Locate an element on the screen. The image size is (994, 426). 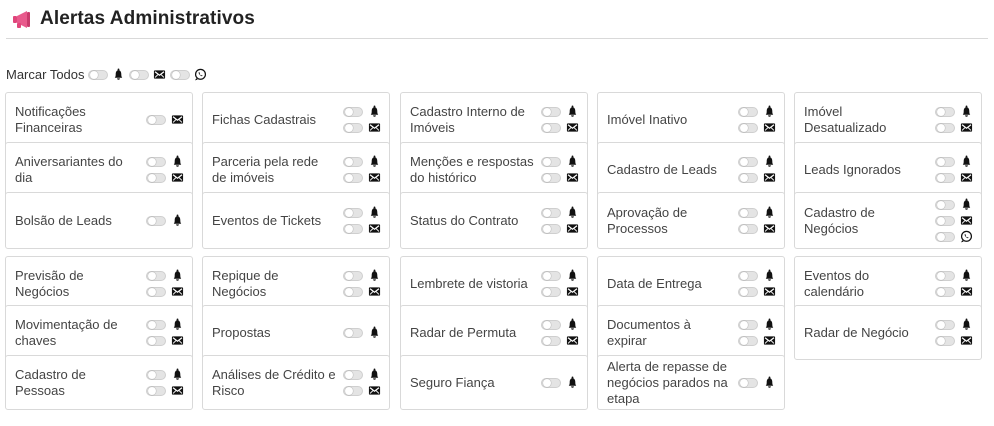
alert-label: Radar de Permuta is located at coordinates (463, 332).